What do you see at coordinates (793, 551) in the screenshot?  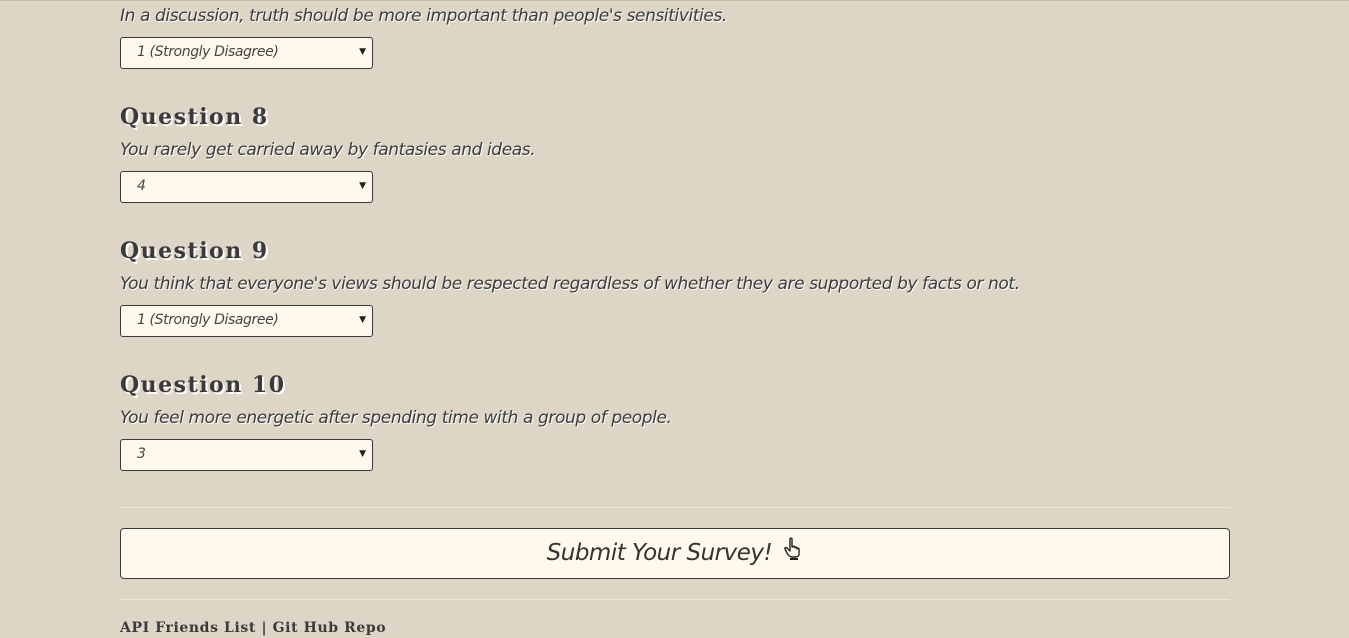 I see `pointing-hand-icon` at bounding box center [793, 551].